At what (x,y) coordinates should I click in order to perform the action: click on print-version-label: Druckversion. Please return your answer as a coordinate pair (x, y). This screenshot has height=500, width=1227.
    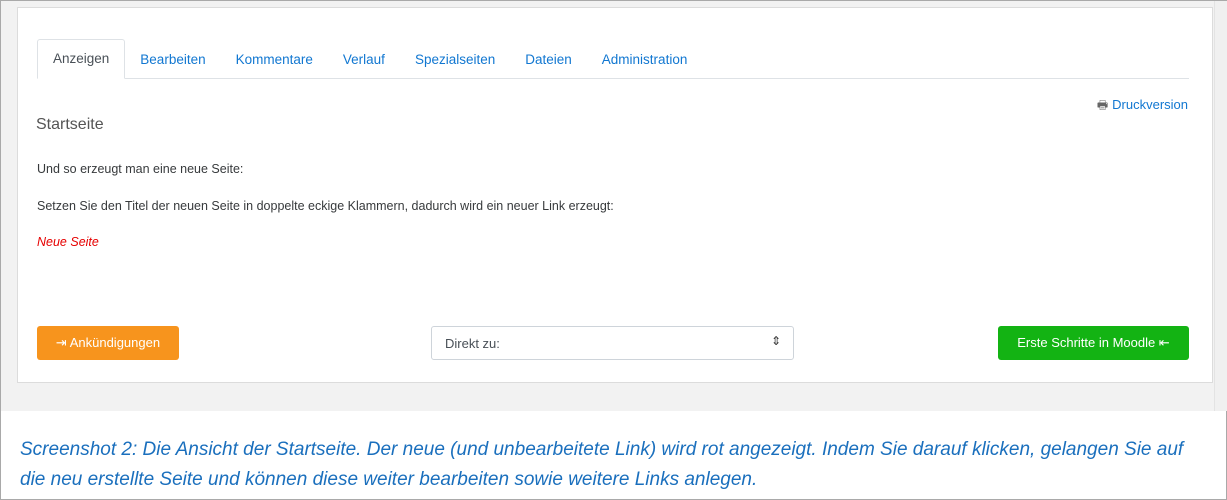
    Looking at the image, I should click on (1150, 104).